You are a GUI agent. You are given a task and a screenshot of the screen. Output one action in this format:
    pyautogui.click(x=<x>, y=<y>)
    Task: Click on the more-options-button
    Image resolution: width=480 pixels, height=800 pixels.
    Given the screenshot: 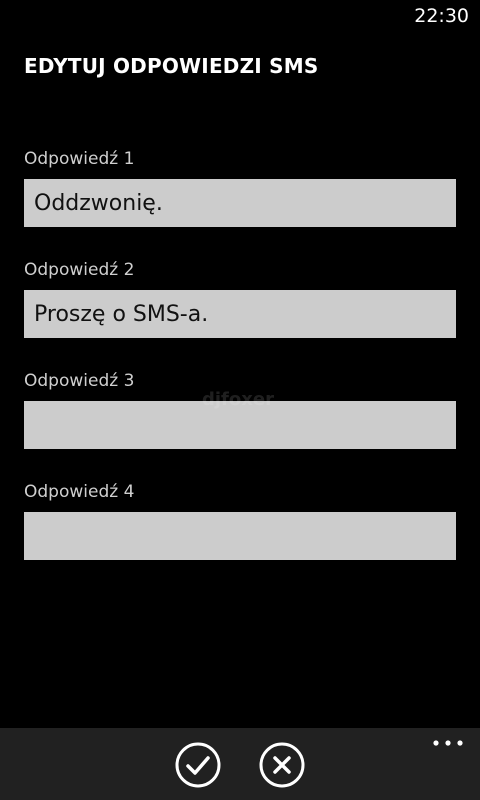 What is the action you would take?
    pyautogui.click(x=448, y=743)
    